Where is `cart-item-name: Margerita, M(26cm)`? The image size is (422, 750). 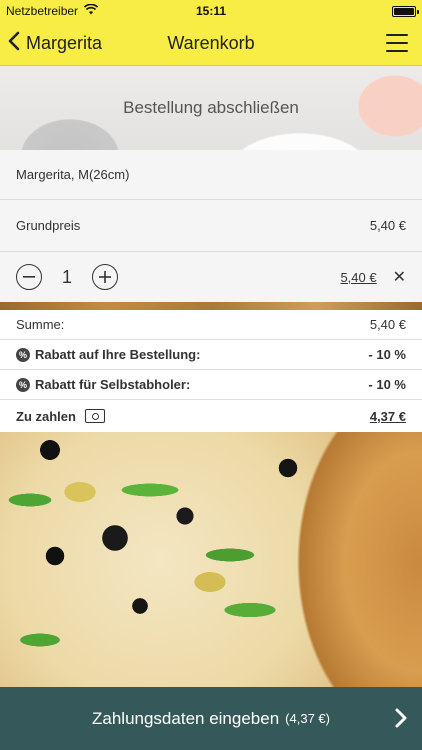
cart-item-name: Margerita, M(26cm) is located at coordinates (73, 174).